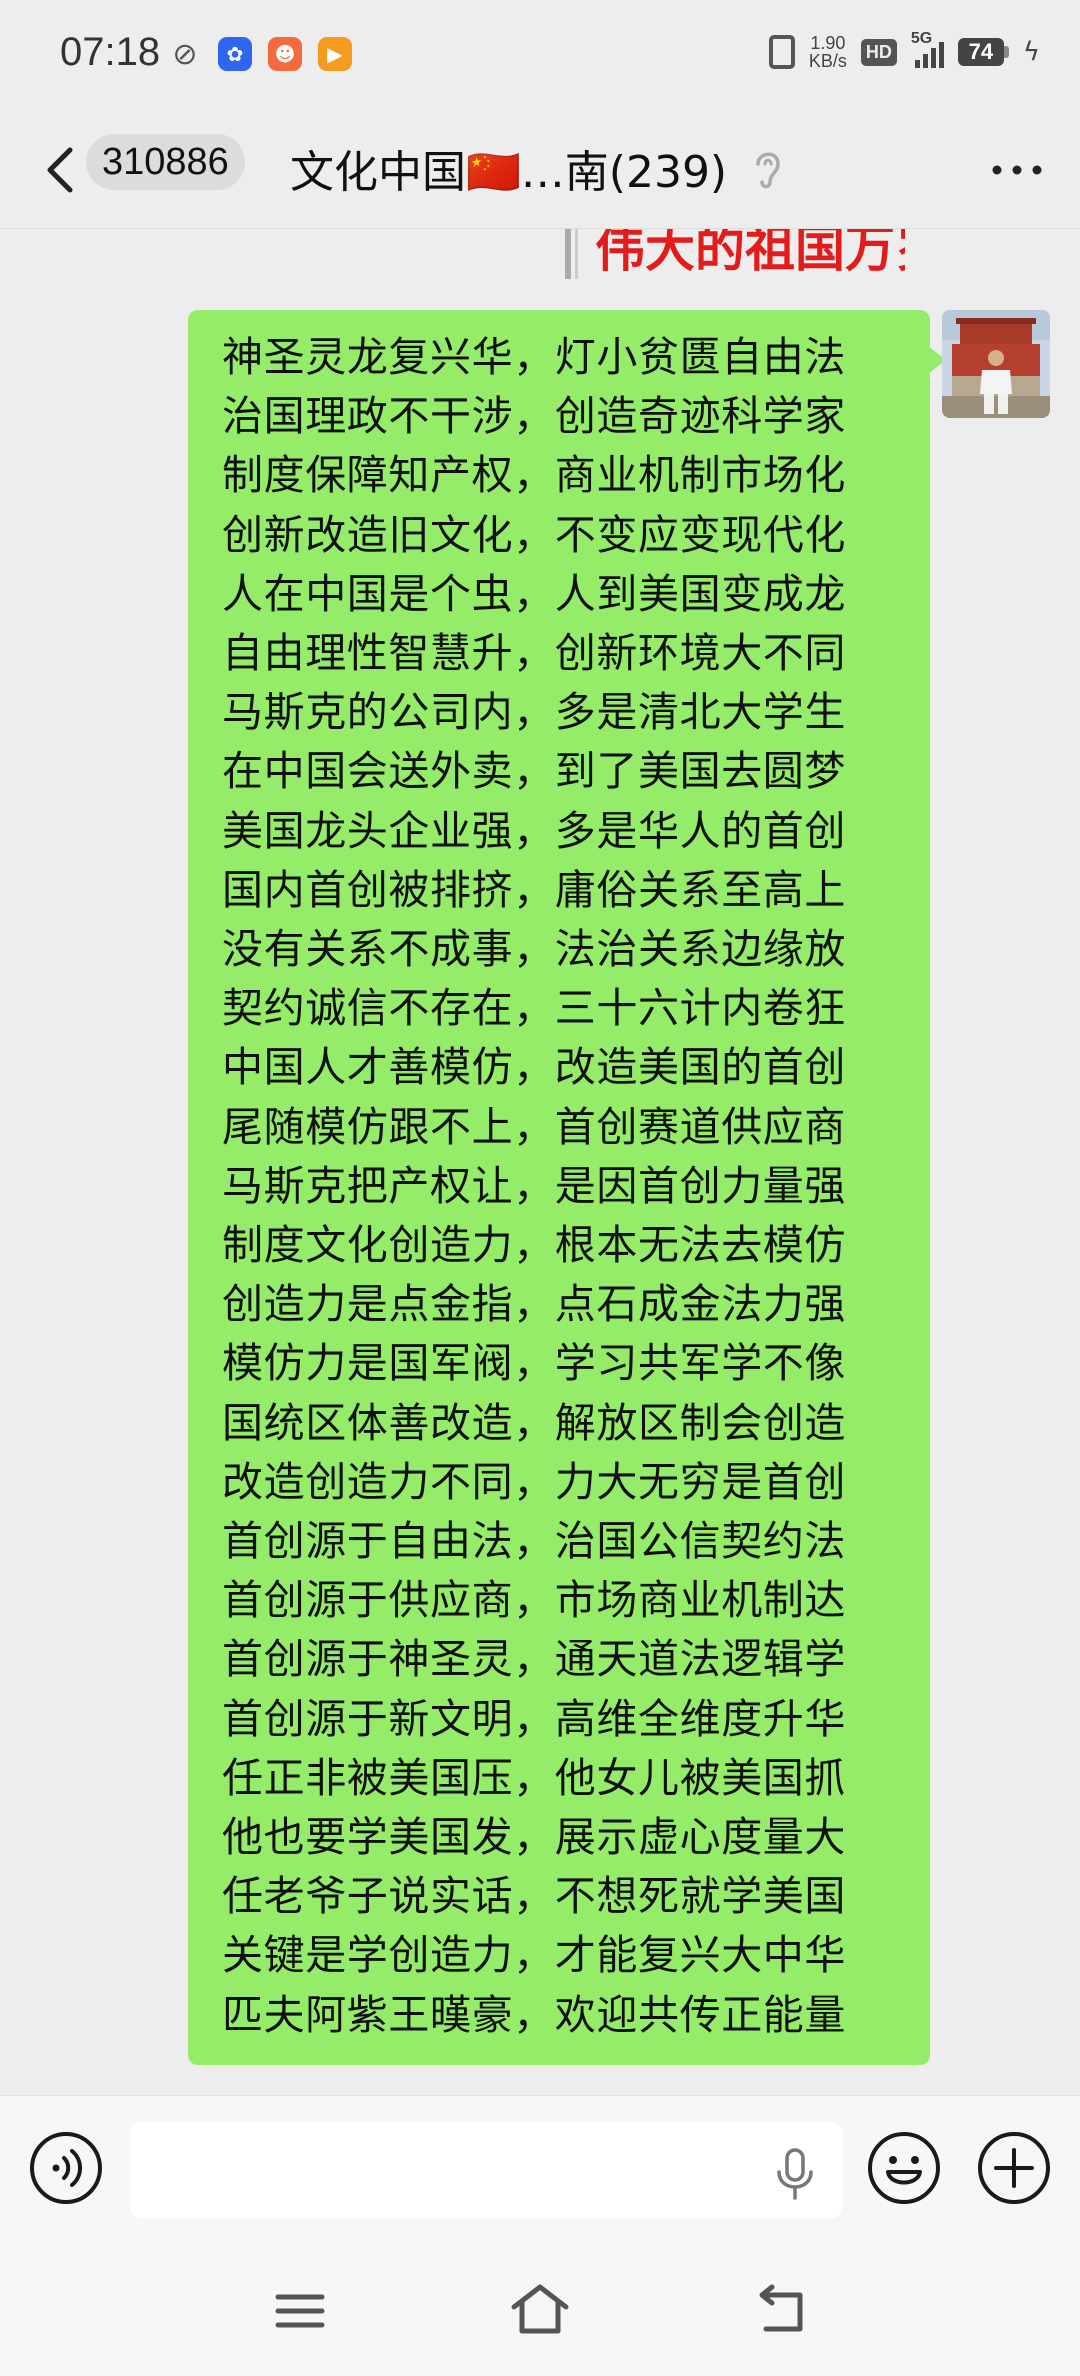  I want to click on signal-icon: 5G, so click(927, 49).